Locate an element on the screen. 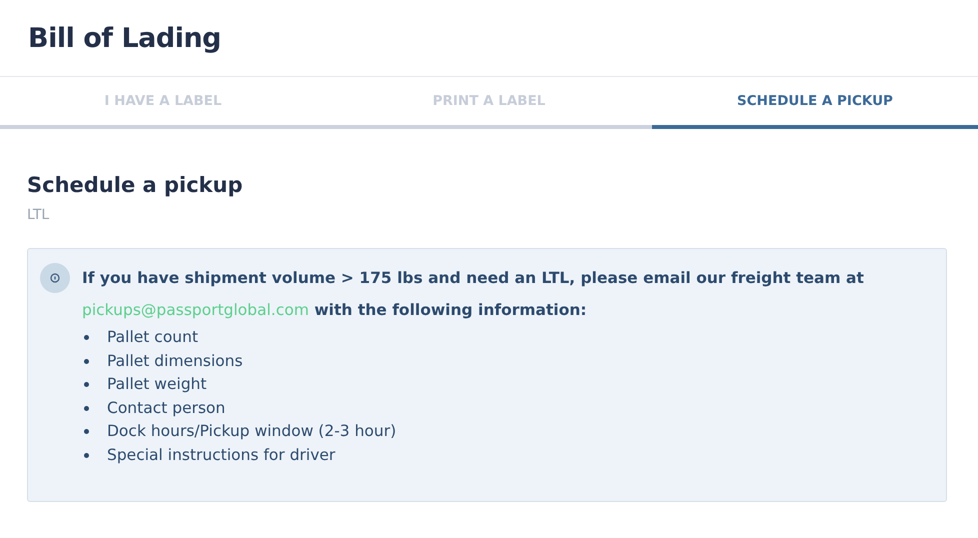 The width and height of the screenshot is (978, 538). list-item: Pallet count is located at coordinates (152, 337).